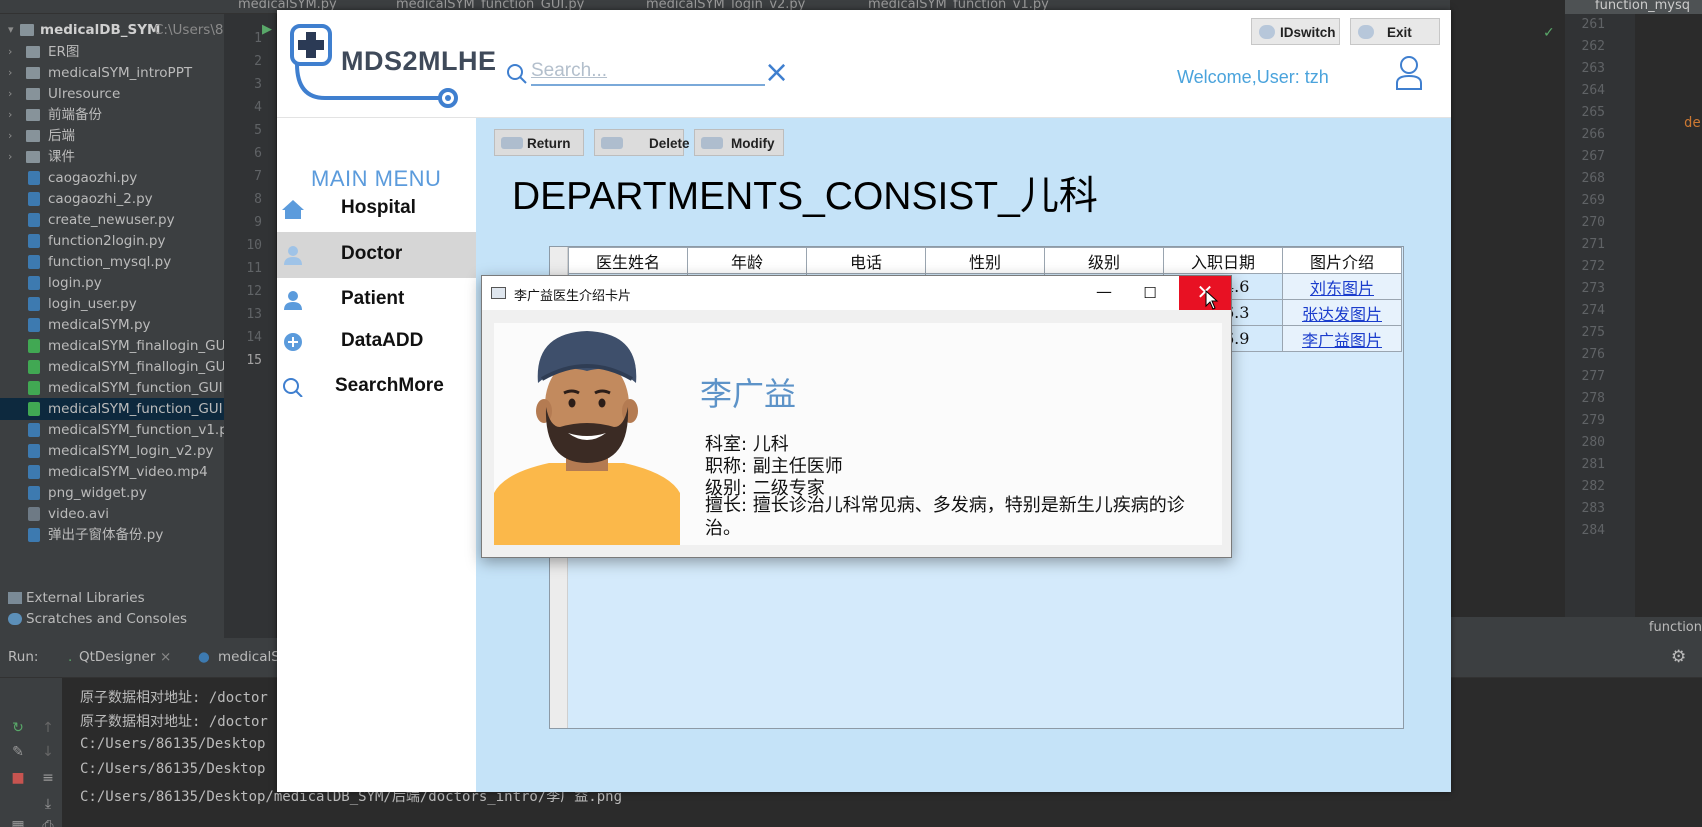  I want to click on tree-folder: › medicalSYM_introPPT, so click(112, 73).